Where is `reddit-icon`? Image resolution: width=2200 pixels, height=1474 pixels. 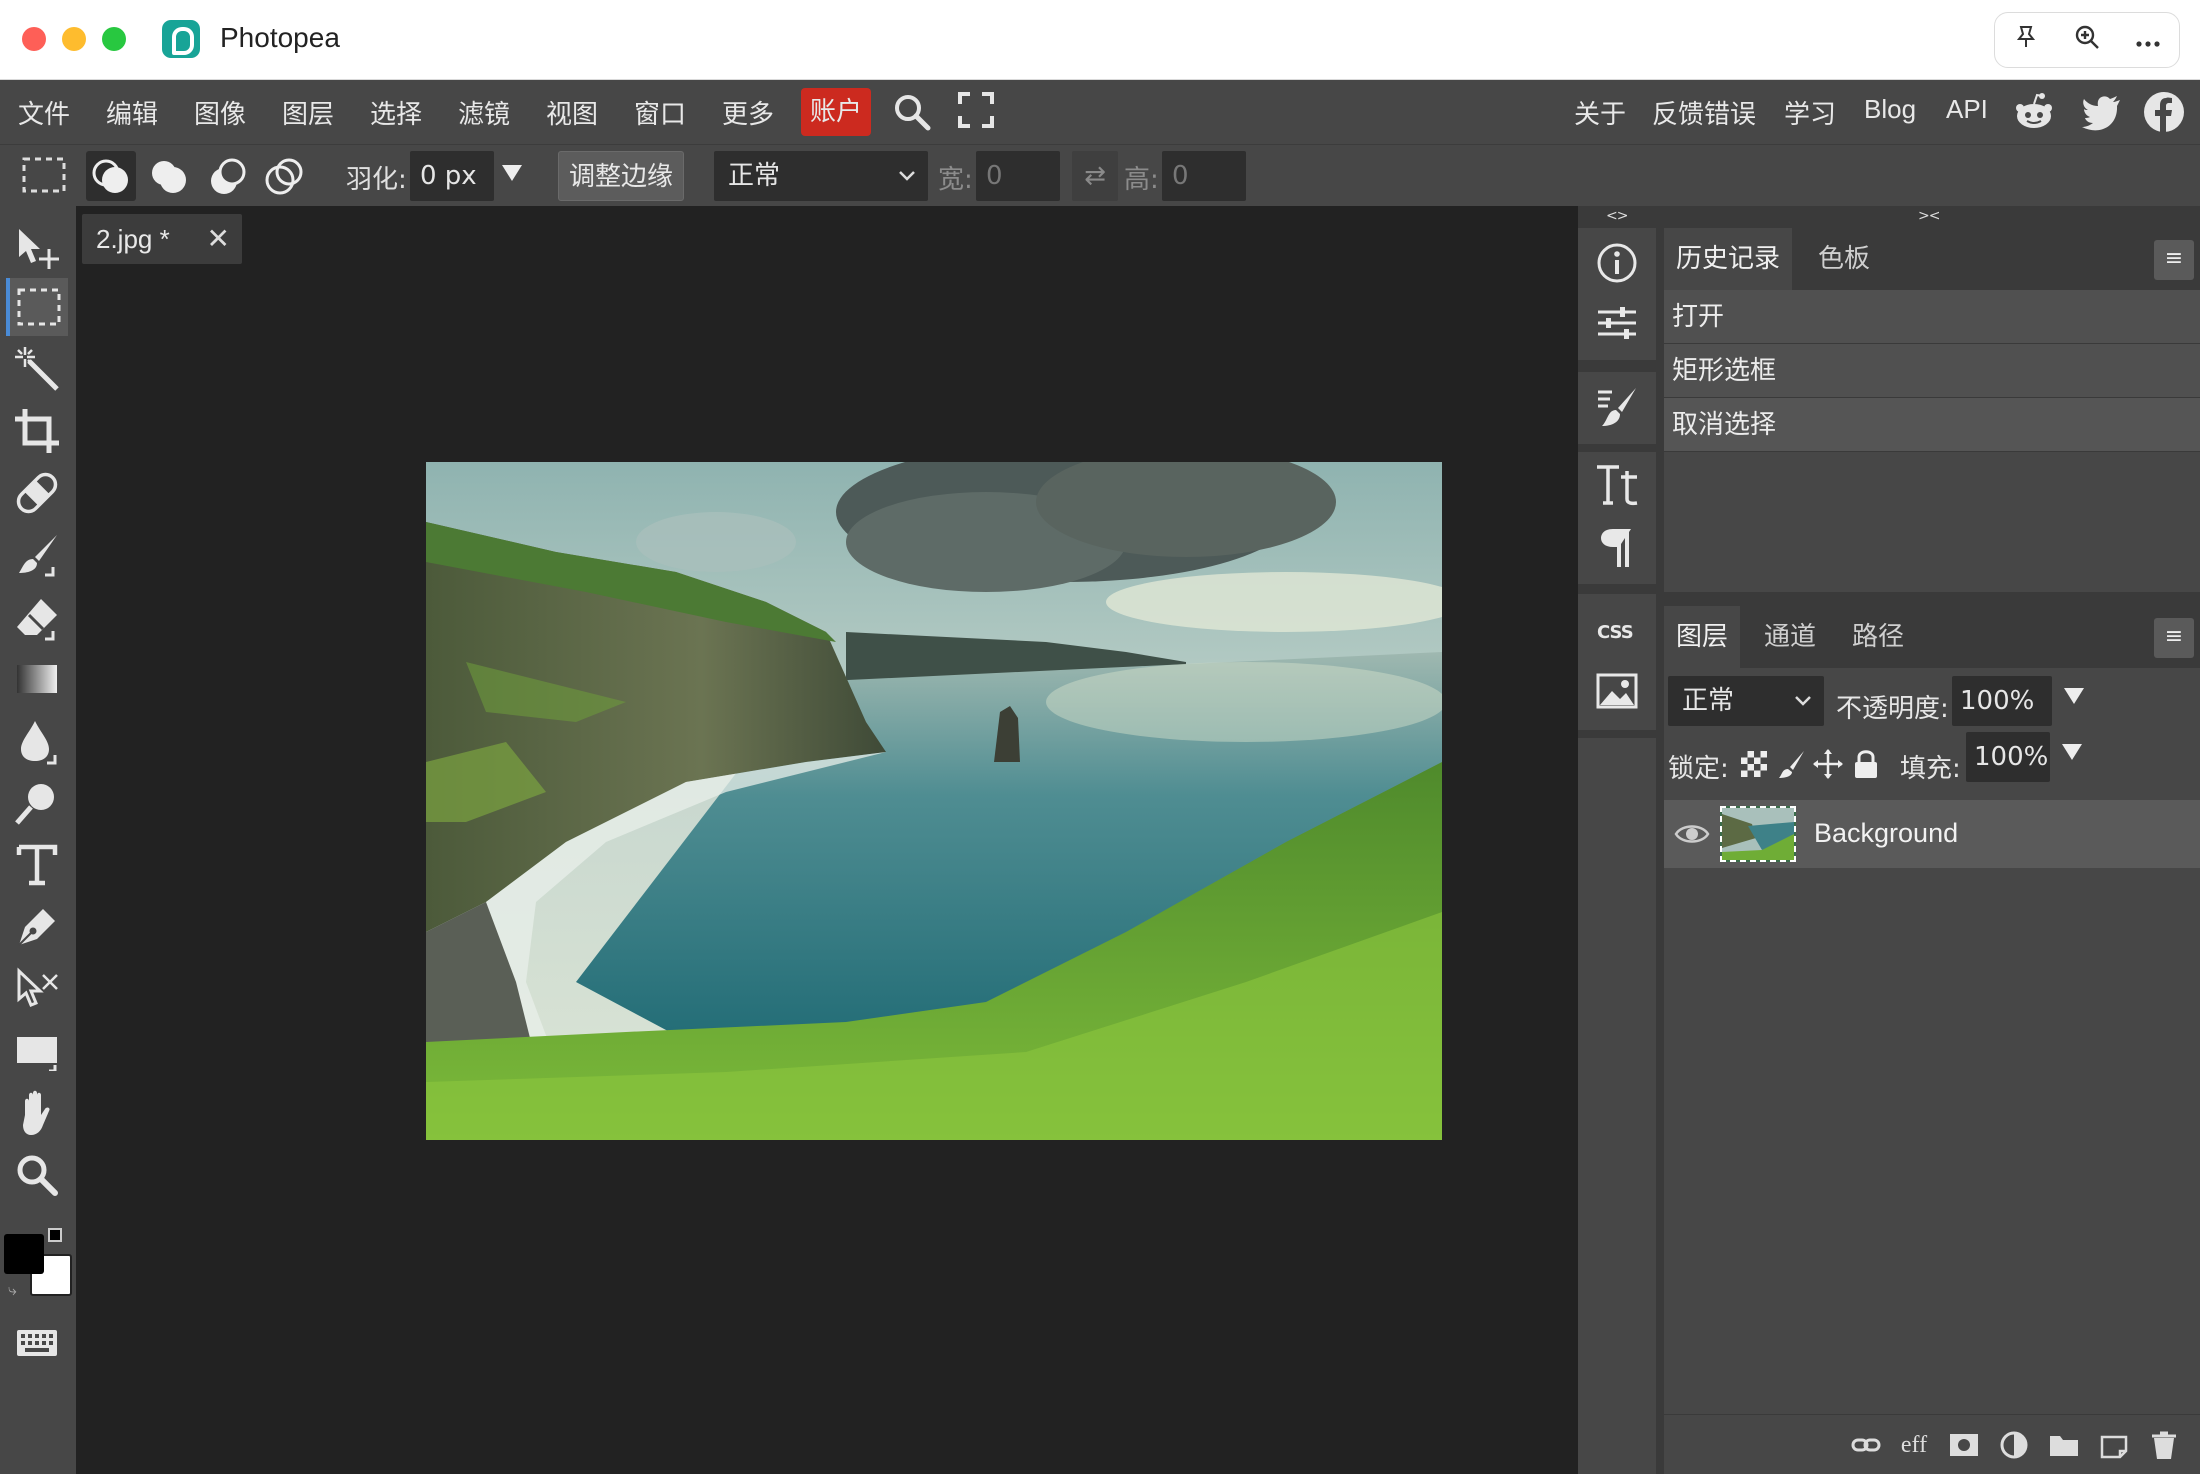 reddit-icon is located at coordinates (2034, 112).